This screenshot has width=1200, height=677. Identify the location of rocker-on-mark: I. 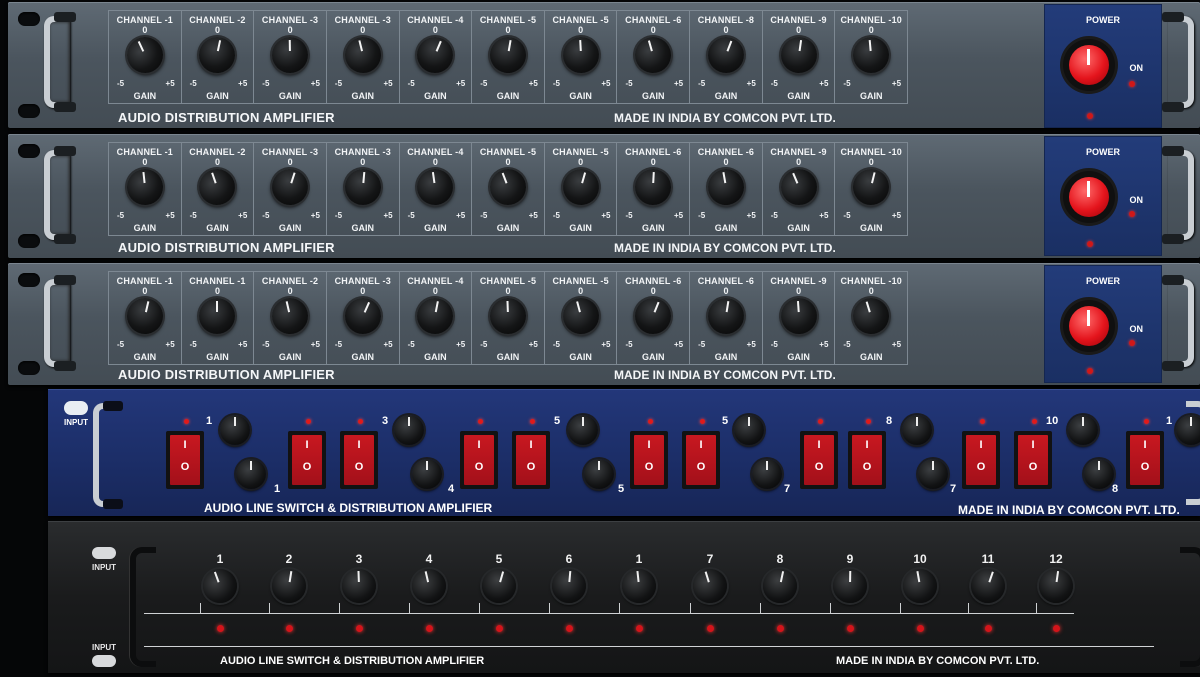
(1145, 445).